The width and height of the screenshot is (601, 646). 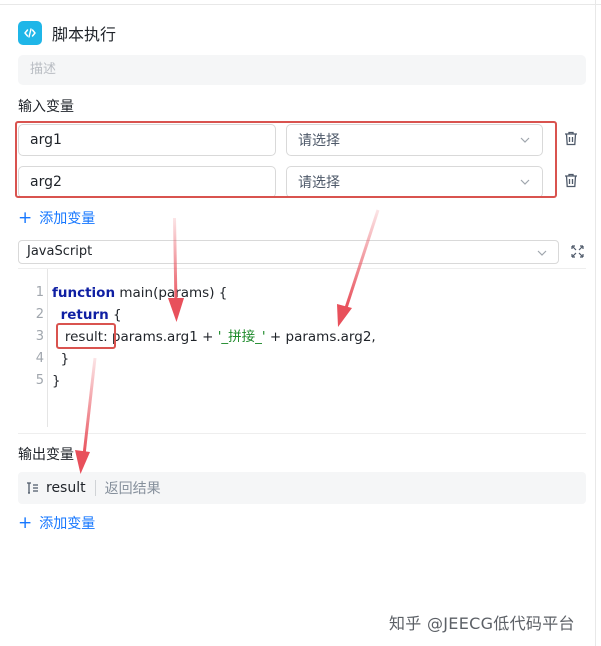 What do you see at coordinates (288, 252) in the screenshot?
I see `language-select: JavaScript` at bounding box center [288, 252].